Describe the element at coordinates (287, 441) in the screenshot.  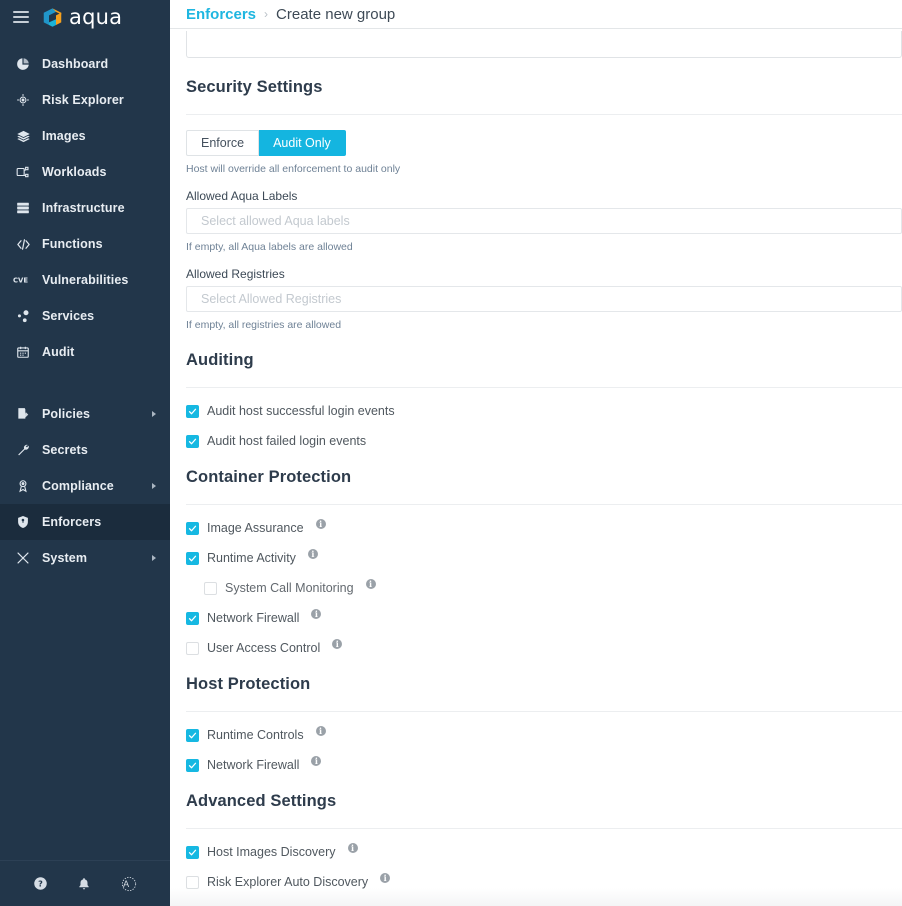
I see `checkbox-label: Audit host failed login events` at that location.